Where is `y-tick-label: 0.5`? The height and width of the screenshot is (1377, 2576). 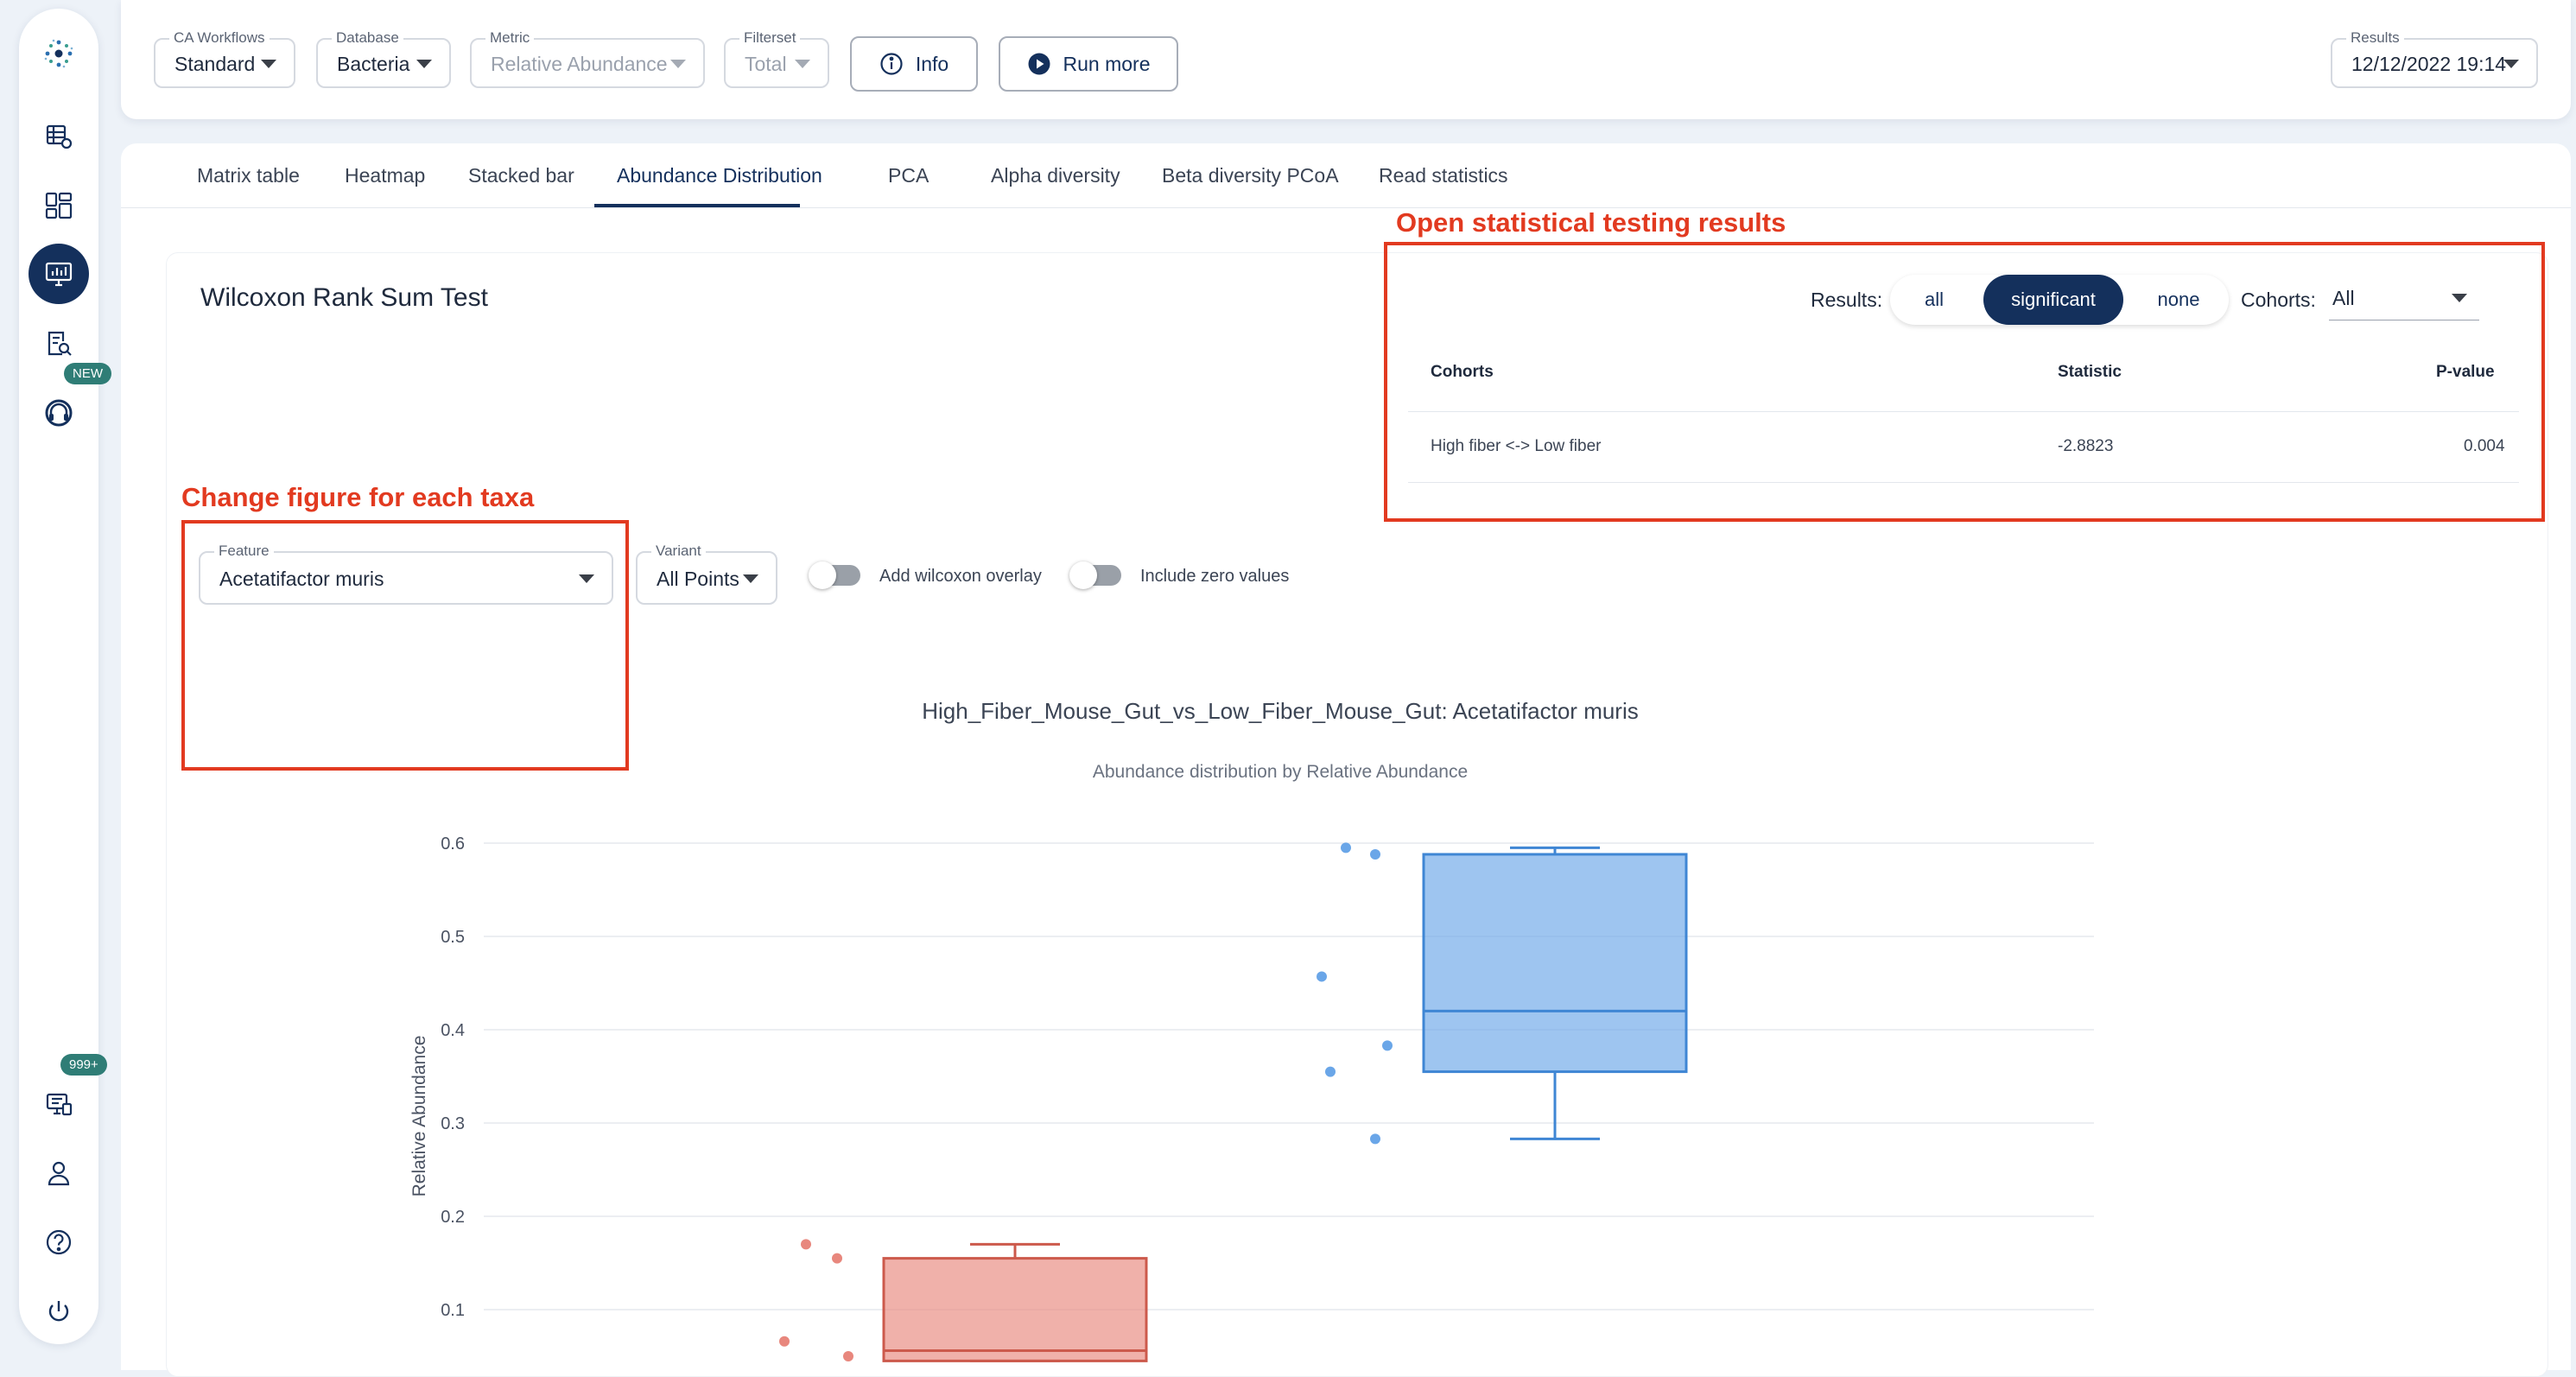
y-tick-label: 0.5 is located at coordinates (453, 938).